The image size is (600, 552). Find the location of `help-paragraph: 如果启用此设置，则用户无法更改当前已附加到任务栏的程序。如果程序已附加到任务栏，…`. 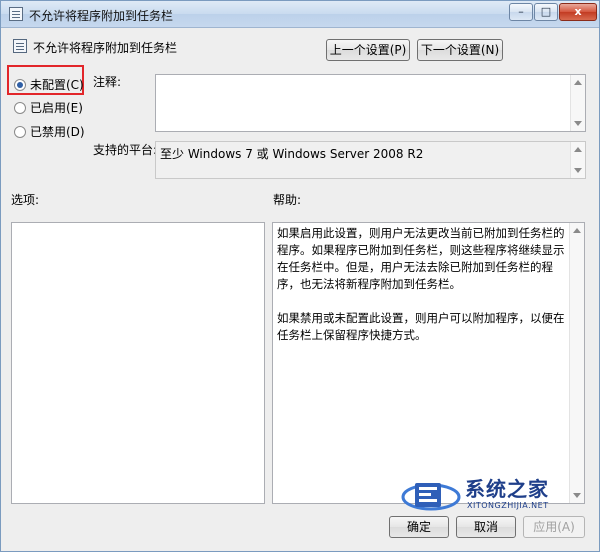

help-paragraph: 如果启用此设置，则用户无法更改当前已附加到任务栏的程序。如果程序已附加到任务栏，… is located at coordinates (421, 258).